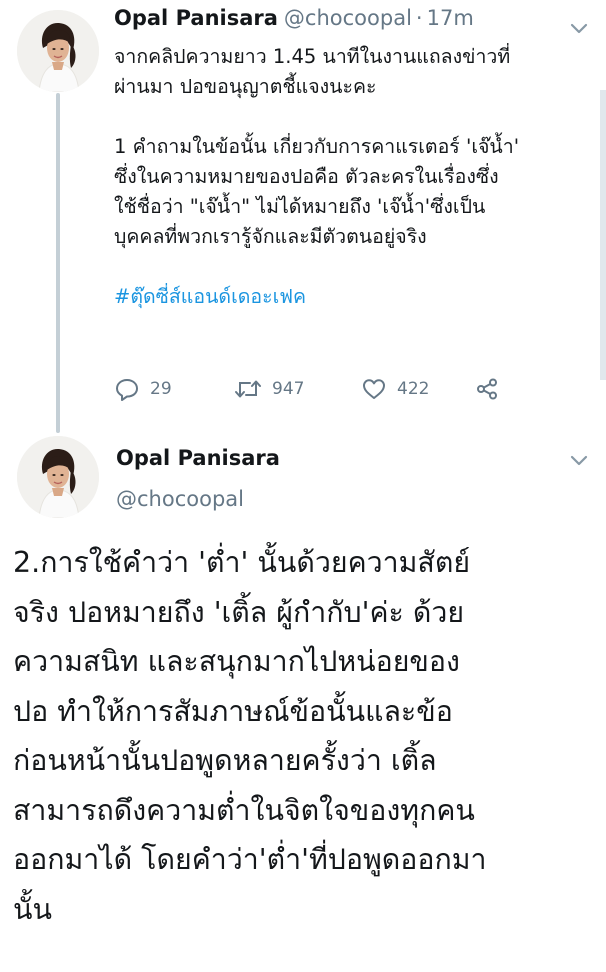 The image size is (606, 972). I want to click on retweet-button: 947, so click(297, 389).